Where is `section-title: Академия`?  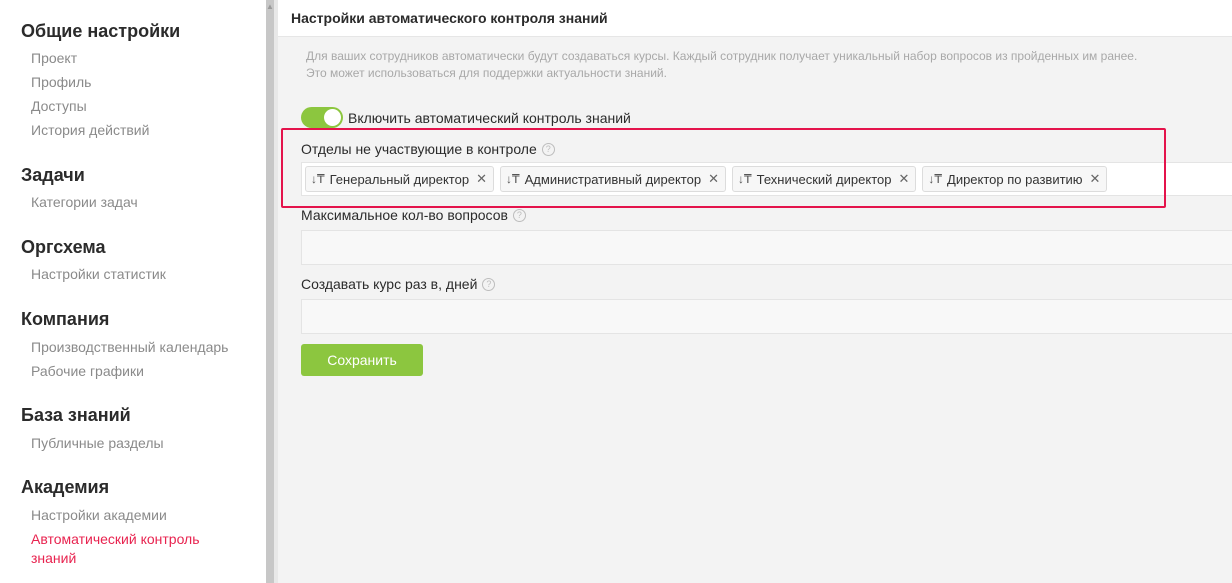
section-title: Академия is located at coordinates (65, 487).